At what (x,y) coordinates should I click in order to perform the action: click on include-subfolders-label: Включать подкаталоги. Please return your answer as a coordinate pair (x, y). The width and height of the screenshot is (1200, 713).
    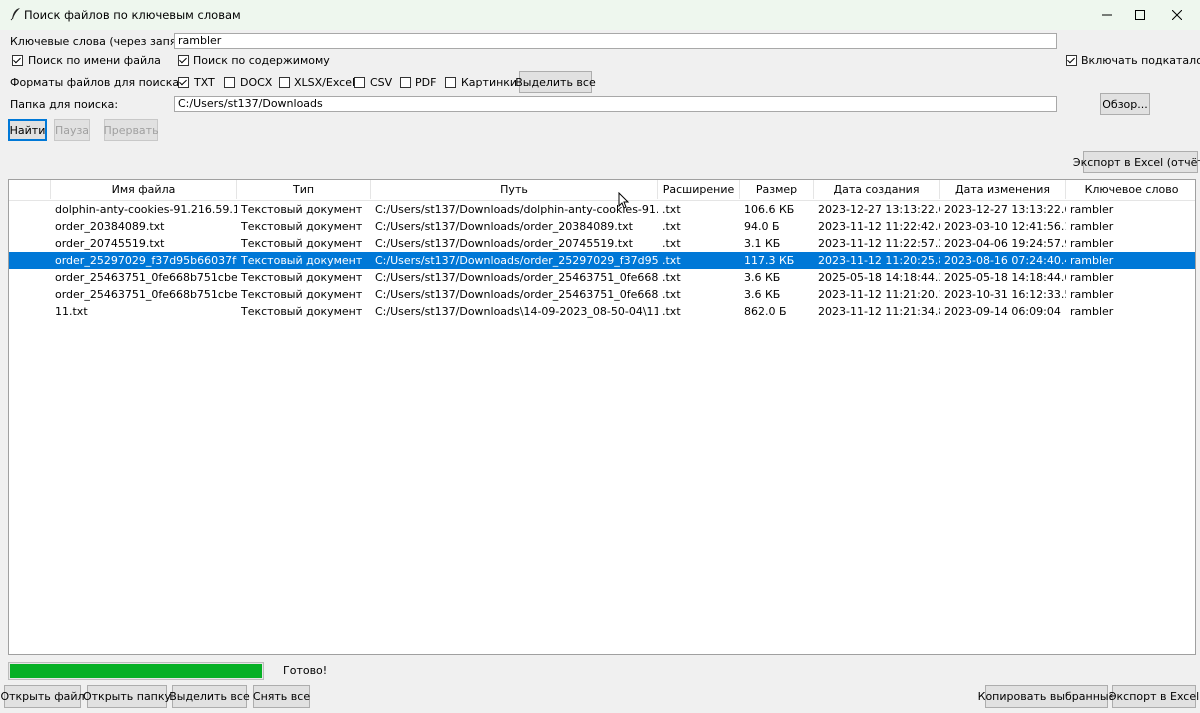
    Looking at the image, I should click on (1140, 60).